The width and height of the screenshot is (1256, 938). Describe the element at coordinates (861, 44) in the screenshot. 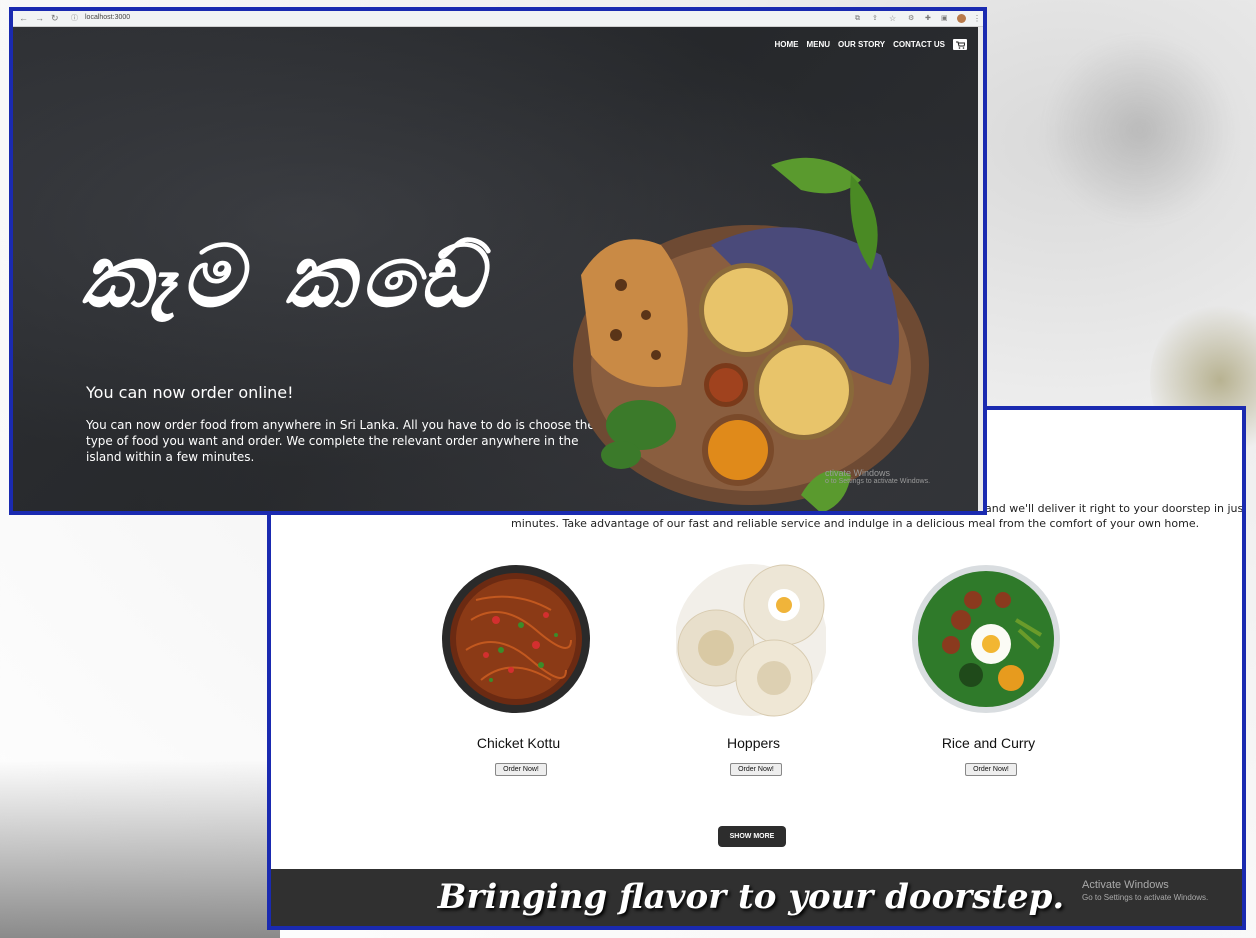

I see `nav-our-story: OUR STORY` at that location.